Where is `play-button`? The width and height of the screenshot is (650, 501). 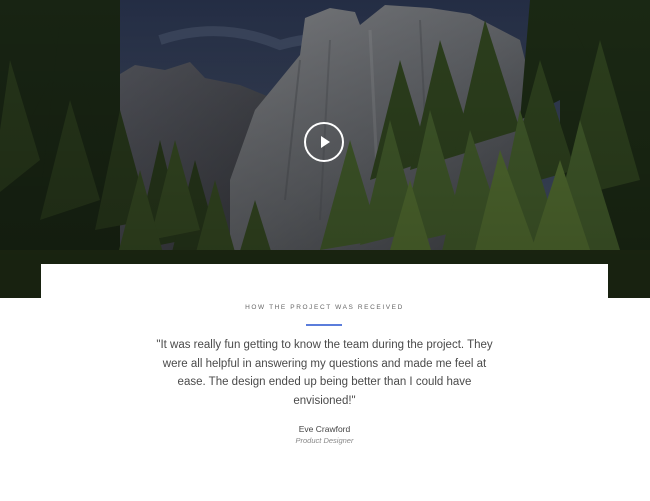
play-button is located at coordinates (324, 142).